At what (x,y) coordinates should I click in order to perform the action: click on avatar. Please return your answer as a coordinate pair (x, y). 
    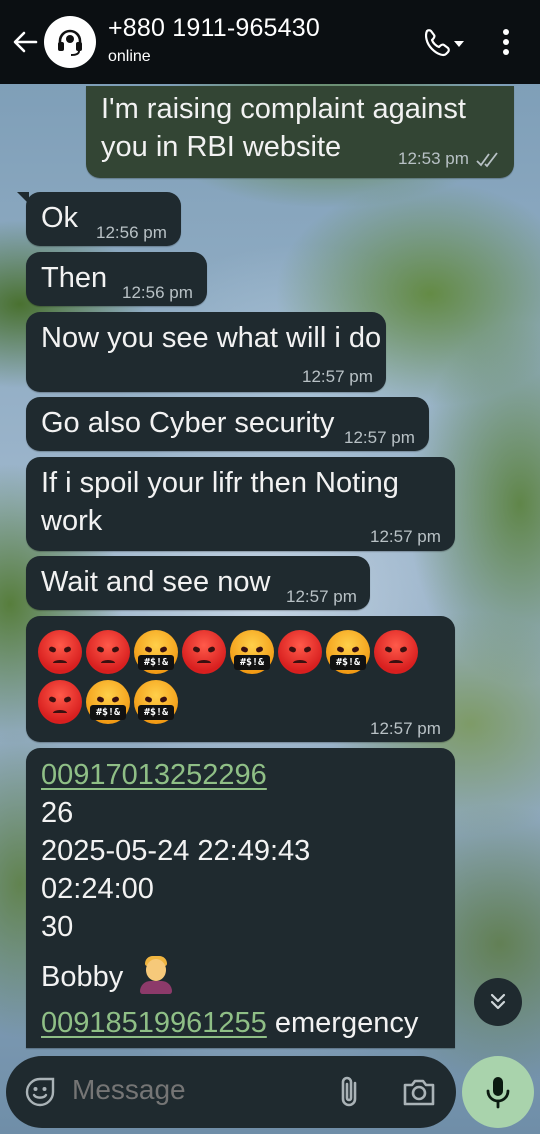
    Looking at the image, I should click on (70, 42).